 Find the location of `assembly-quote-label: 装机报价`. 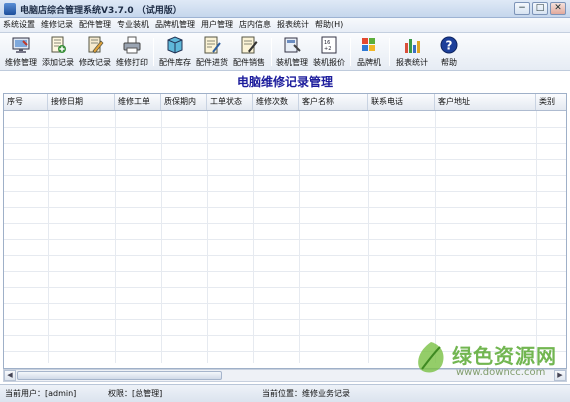

assembly-quote-label: 装机报价 is located at coordinates (329, 62).